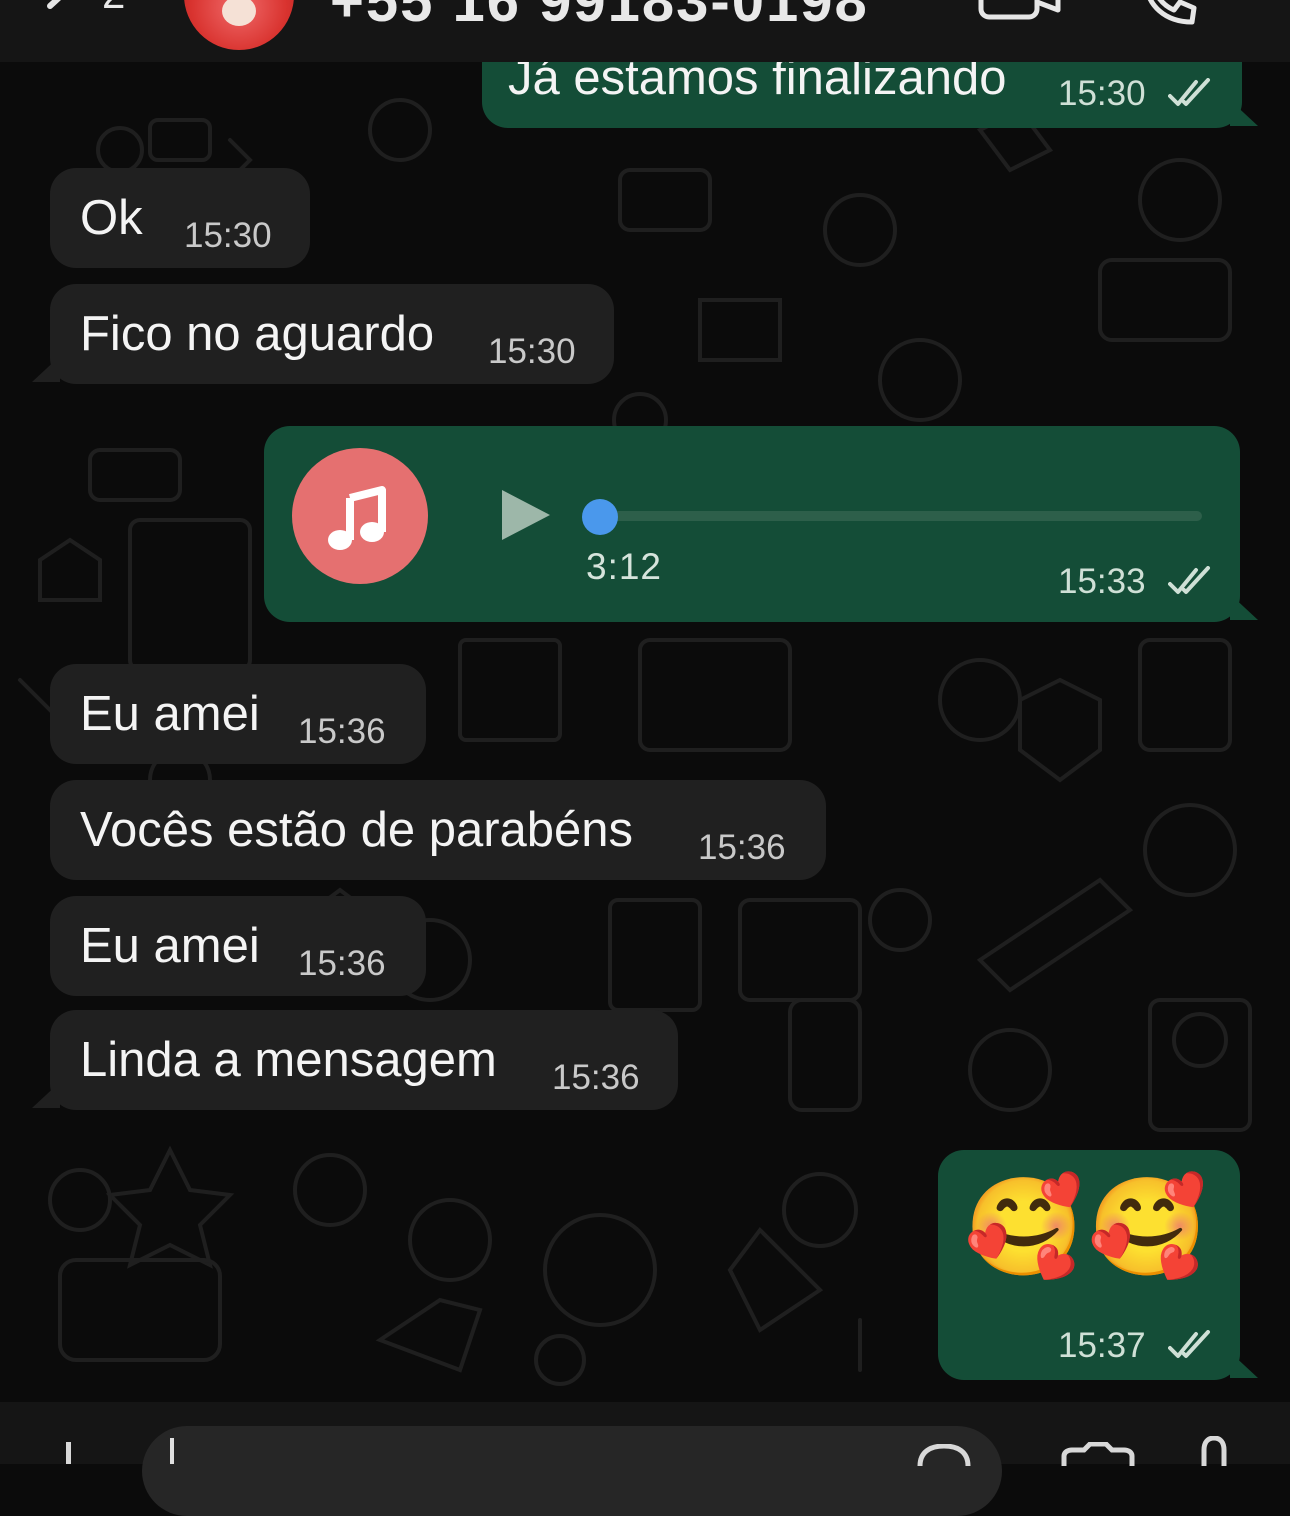 The width and height of the screenshot is (1290, 1516). I want to click on mic-icon, so click(1214, 1453).